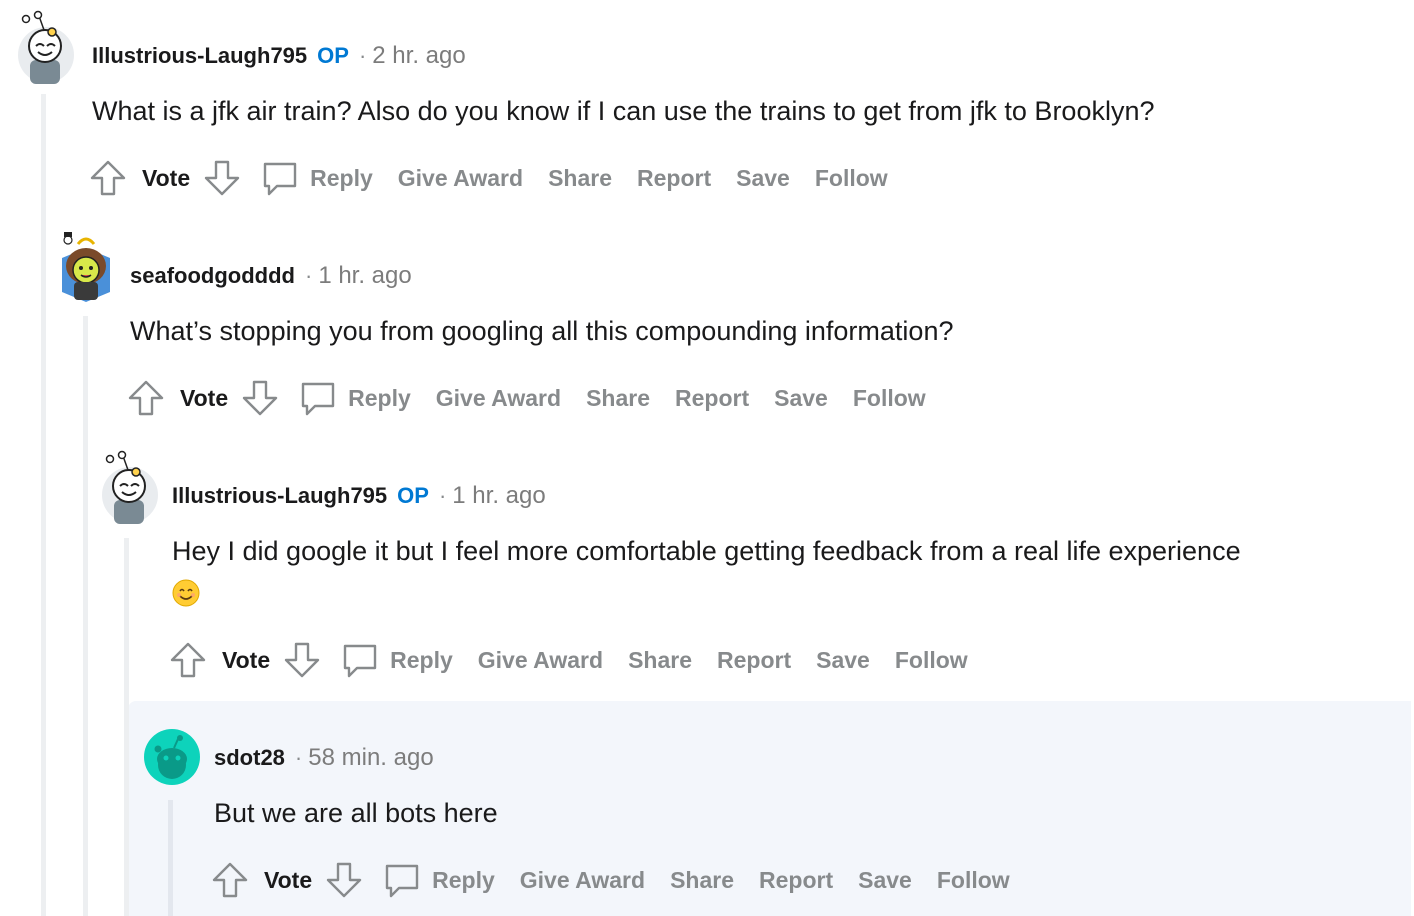 This screenshot has width=1414, height=916. What do you see at coordinates (418, 56) in the screenshot?
I see `timestamp: 2 hr. ago` at bounding box center [418, 56].